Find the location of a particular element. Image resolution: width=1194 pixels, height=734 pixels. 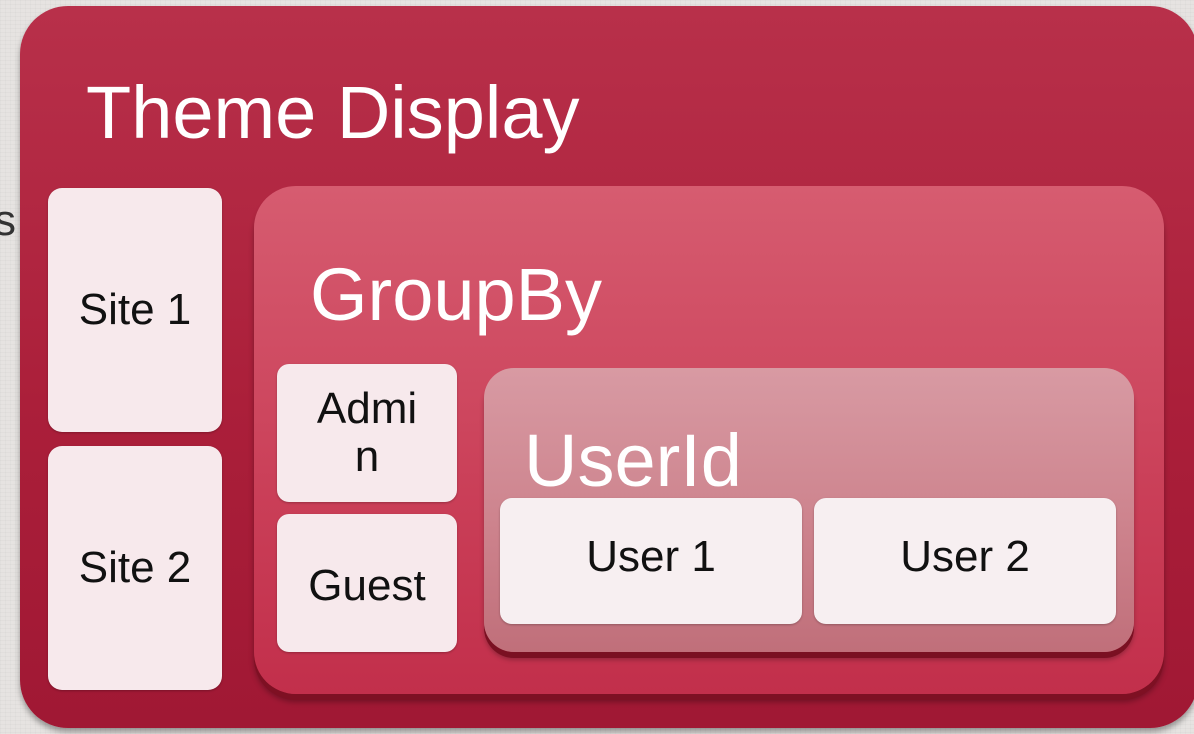

admin-role-box: Admin is located at coordinates (367, 433).